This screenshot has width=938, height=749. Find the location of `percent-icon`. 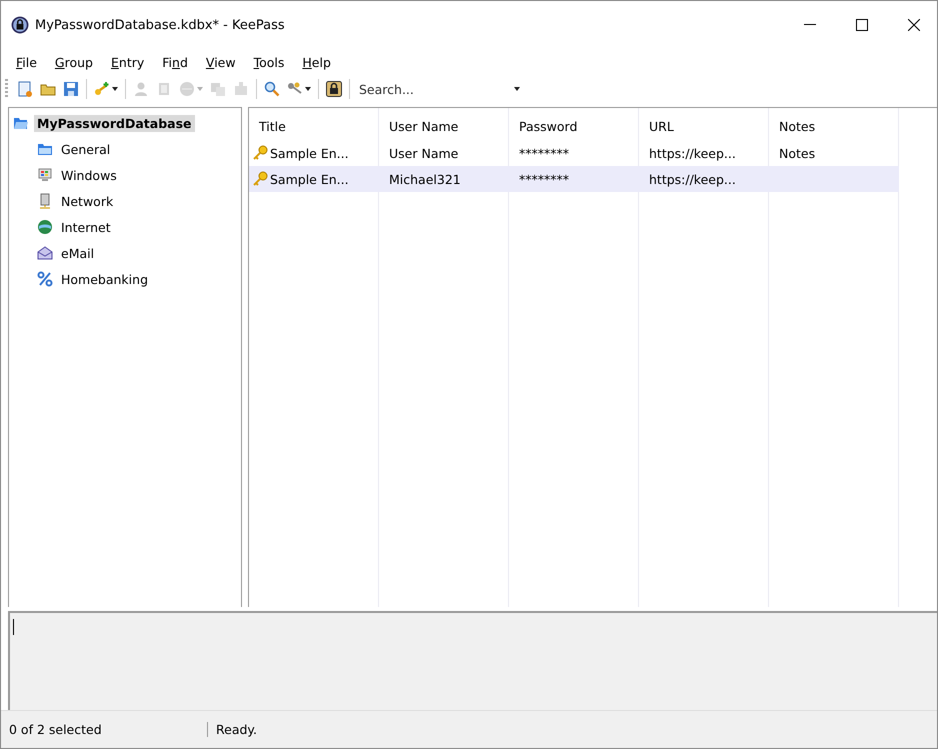

percent-icon is located at coordinates (45, 279).